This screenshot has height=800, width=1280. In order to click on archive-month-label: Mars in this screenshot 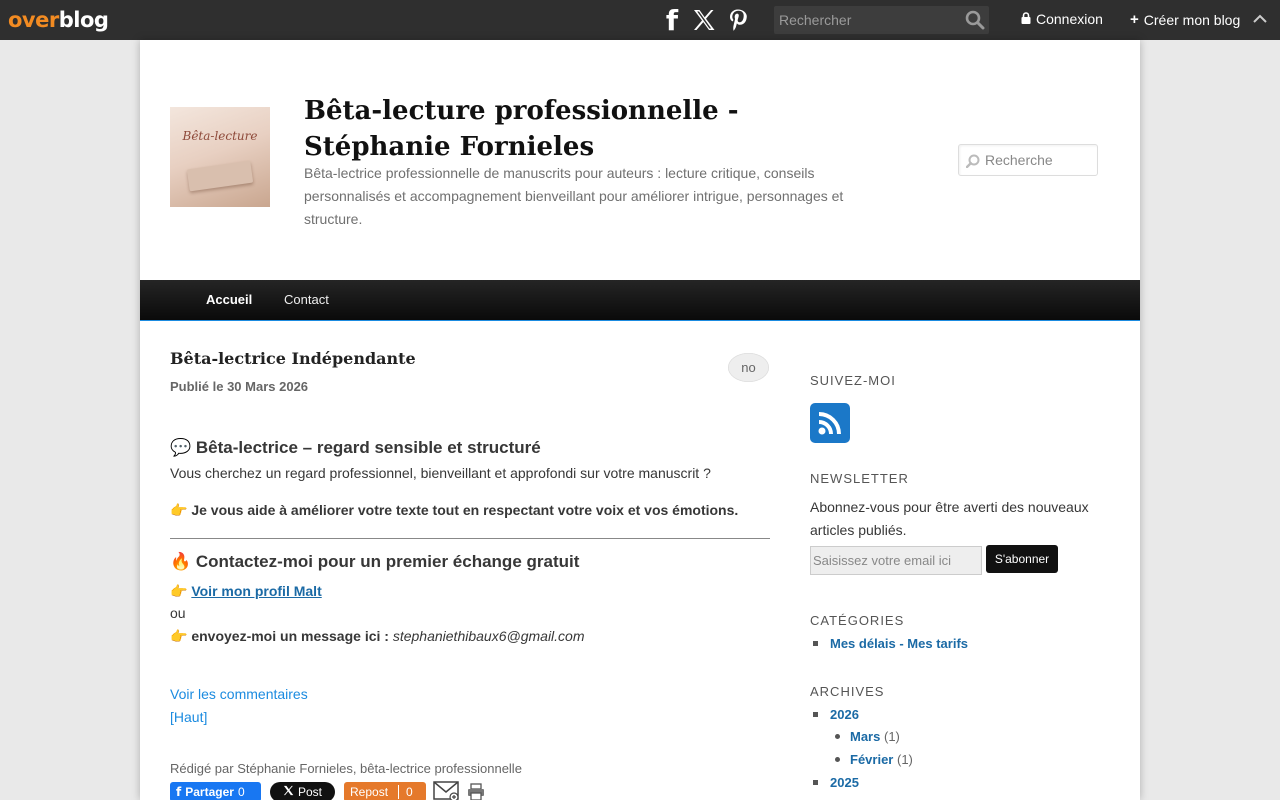, I will do `click(865, 736)`.